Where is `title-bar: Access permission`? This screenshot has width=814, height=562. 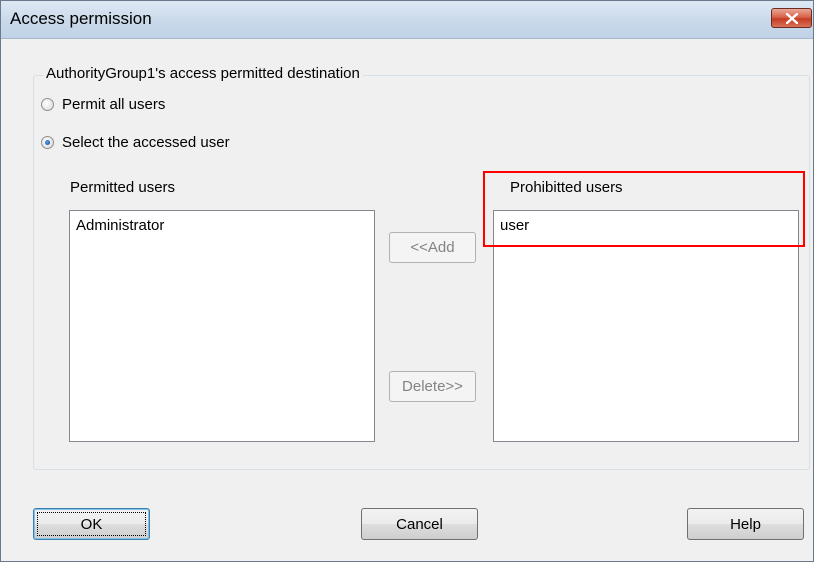
title-bar: Access permission is located at coordinates (407, 20).